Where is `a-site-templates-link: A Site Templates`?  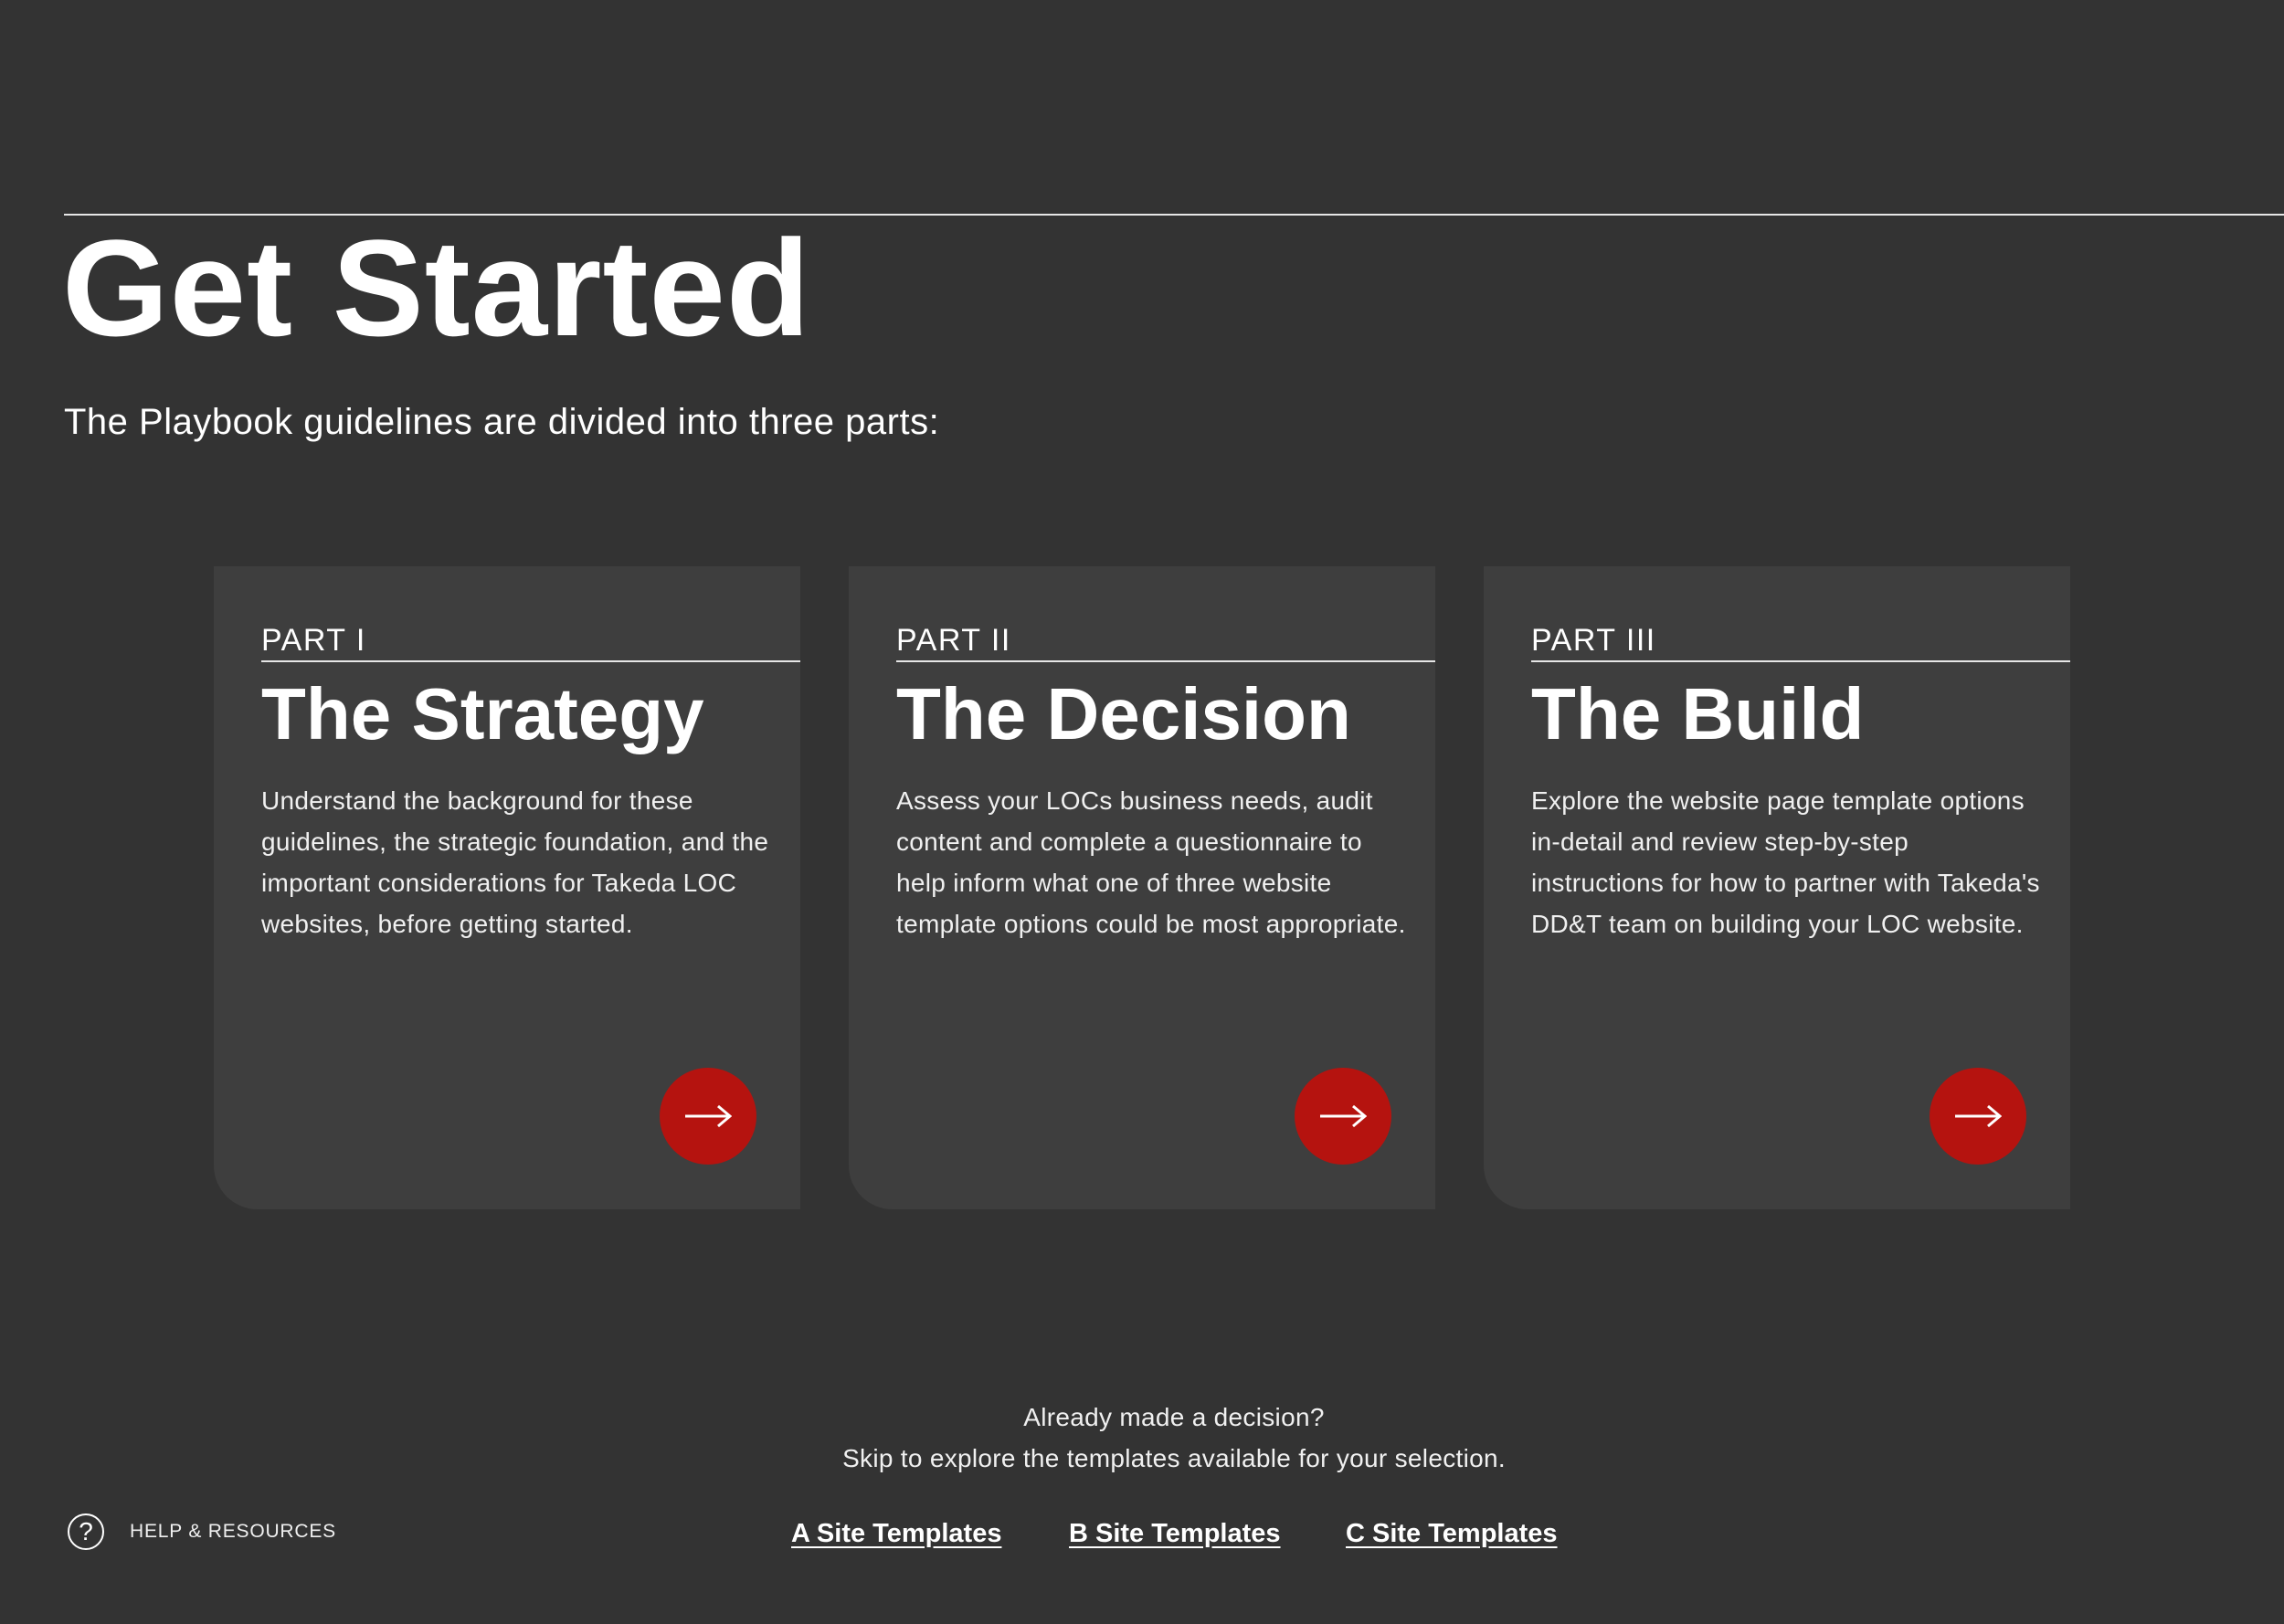
a-site-templates-link: A Site Templates is located at coordinates (896, 1534).